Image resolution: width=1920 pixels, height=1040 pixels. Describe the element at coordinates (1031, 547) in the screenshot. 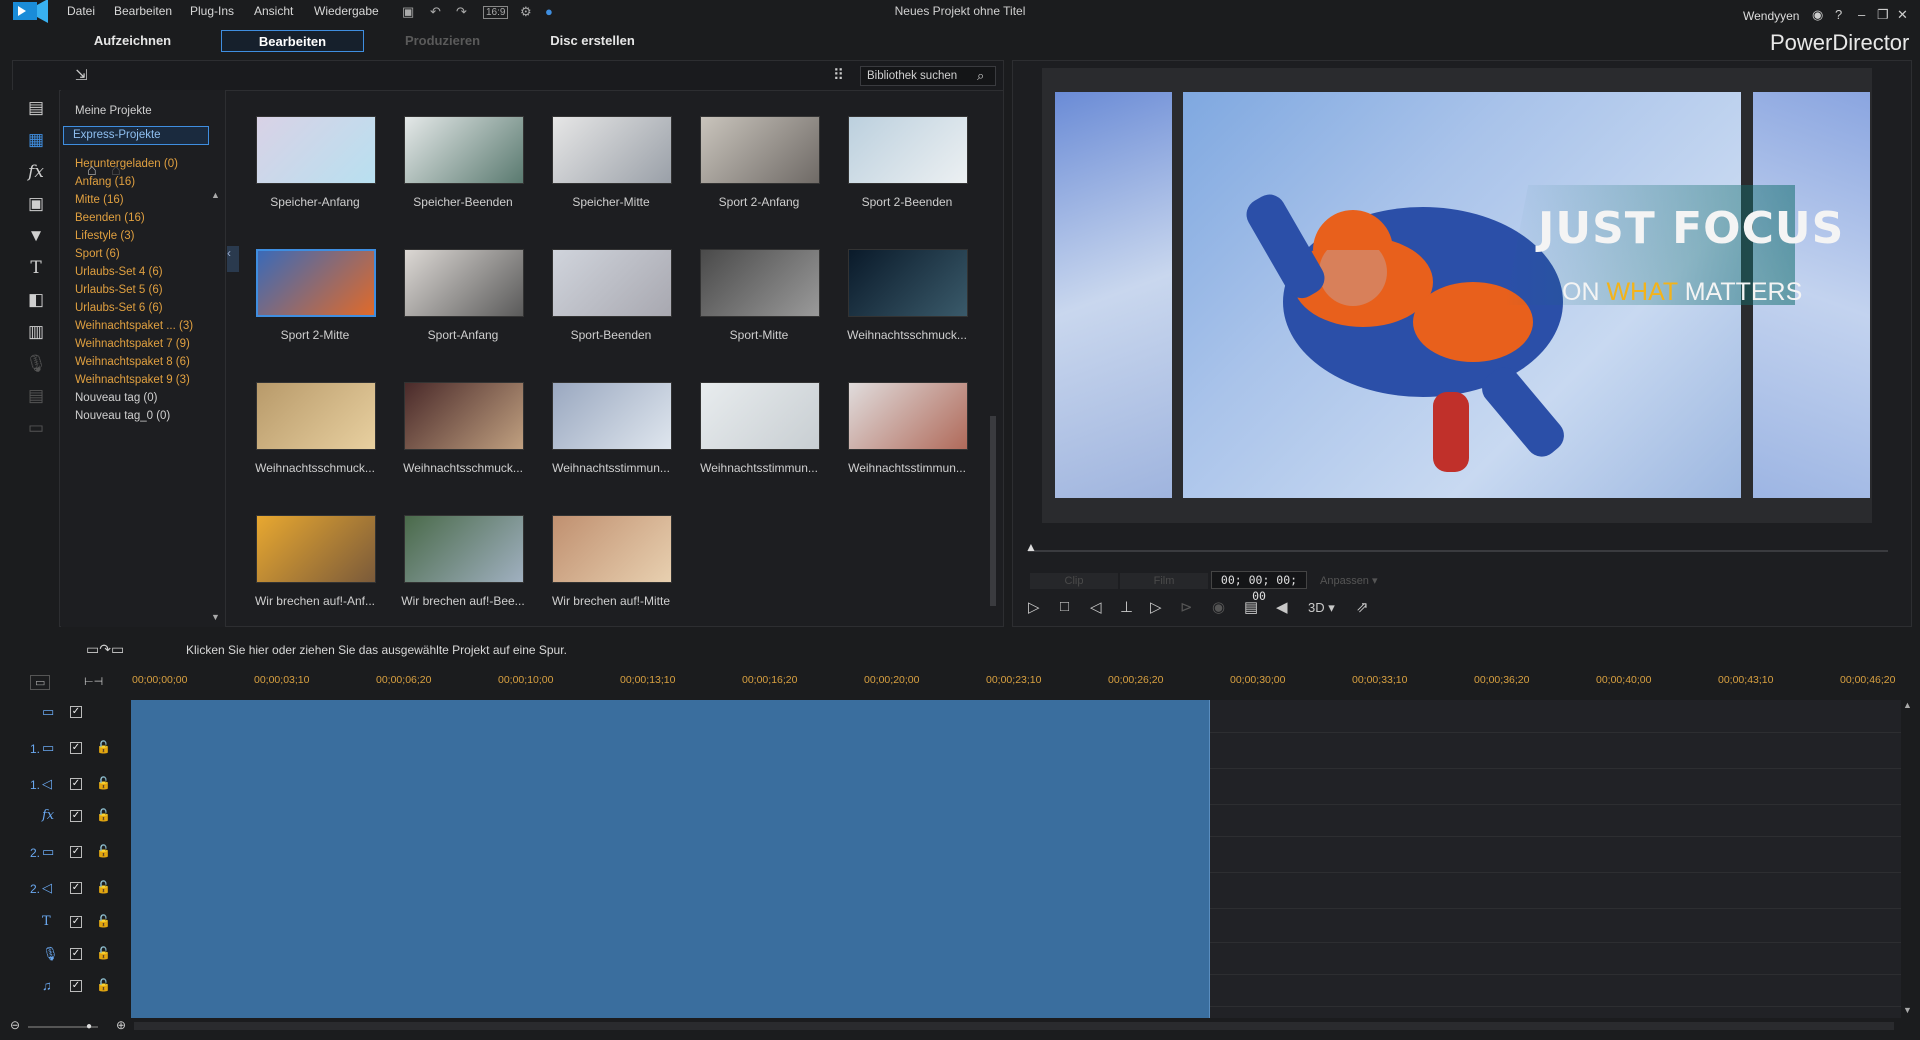

I see `seek-handle: ▲` at that location.